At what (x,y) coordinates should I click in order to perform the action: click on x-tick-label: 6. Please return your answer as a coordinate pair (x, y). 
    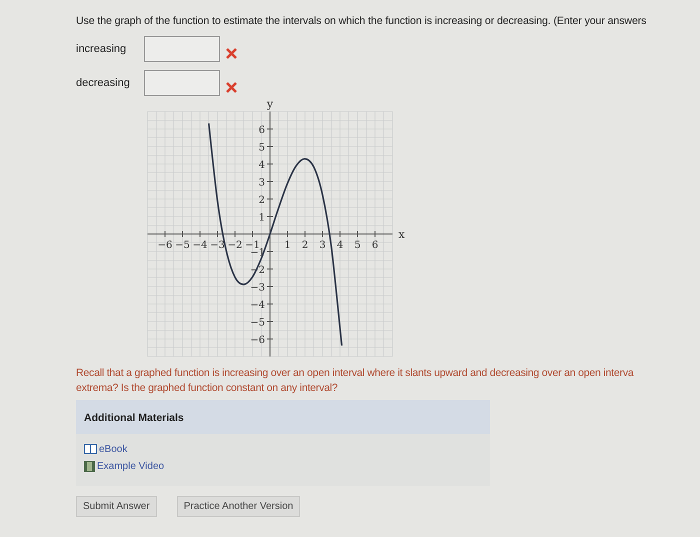
    Looking at the image, I should click on (375, 245).